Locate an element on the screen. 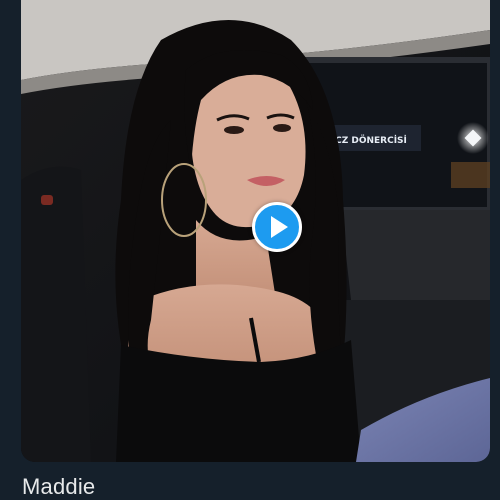  play-icon is located at coordinates (279, 227).